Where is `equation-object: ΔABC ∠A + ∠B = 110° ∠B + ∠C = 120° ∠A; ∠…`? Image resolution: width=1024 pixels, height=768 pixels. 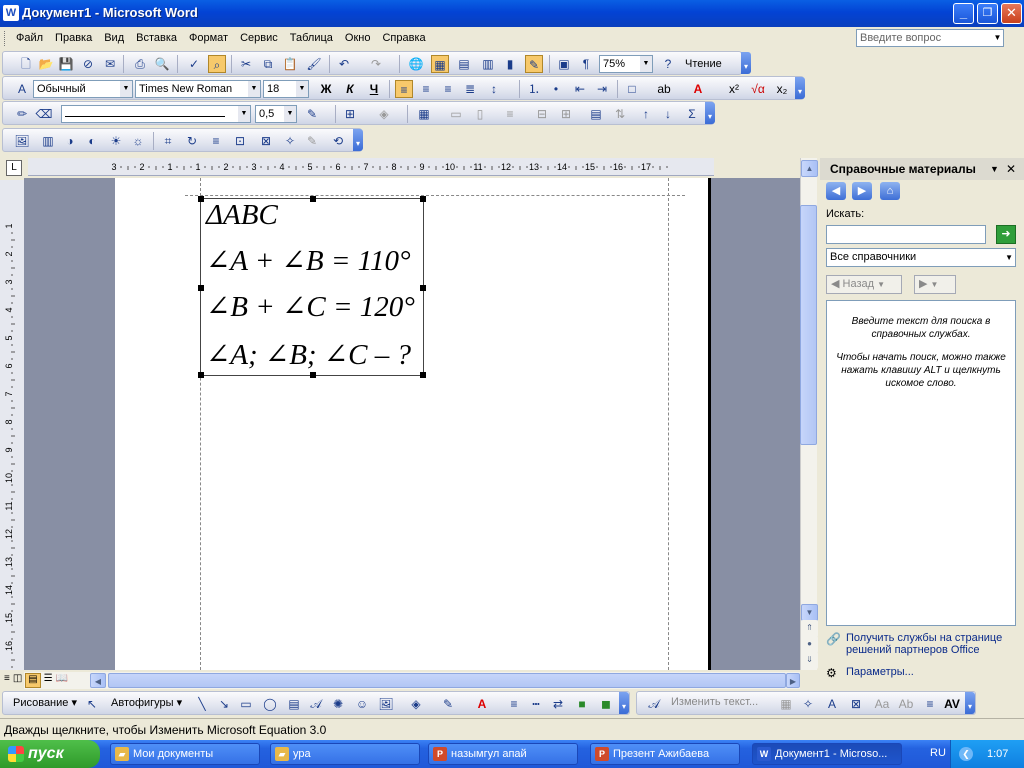 equation-object: ΔABC ∠A + ∠B = 110° ∠B + ∠C = 120° ∠A; ∠… is located at coordinates (312, 287).